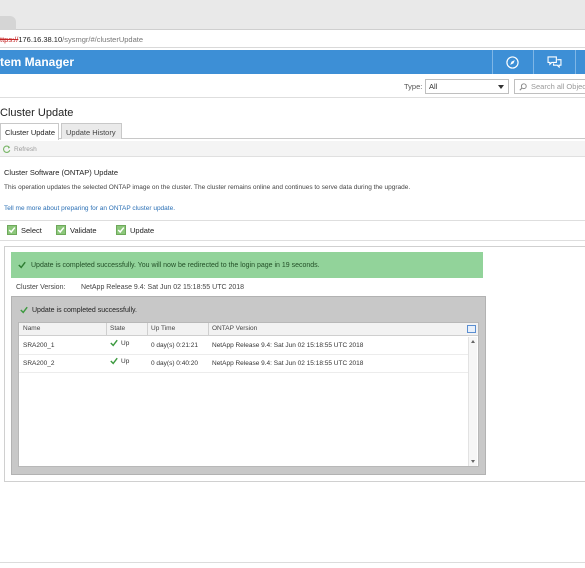  What do you see at coordinates (292, 562) in the screenshot?
I see `page-footer-divider` at bounding box center [292, 562].